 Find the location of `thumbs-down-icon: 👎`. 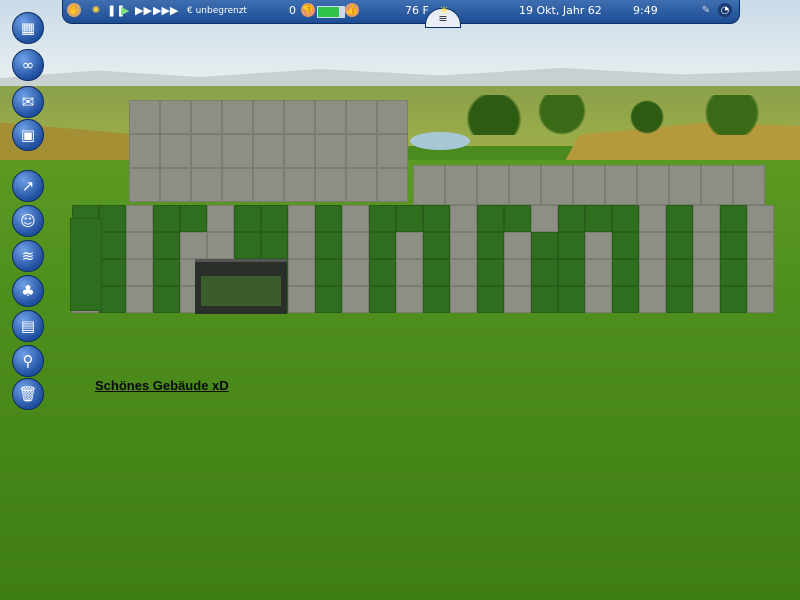

thumbs-down-icon: 👎 is located at coordinates (308, 10).